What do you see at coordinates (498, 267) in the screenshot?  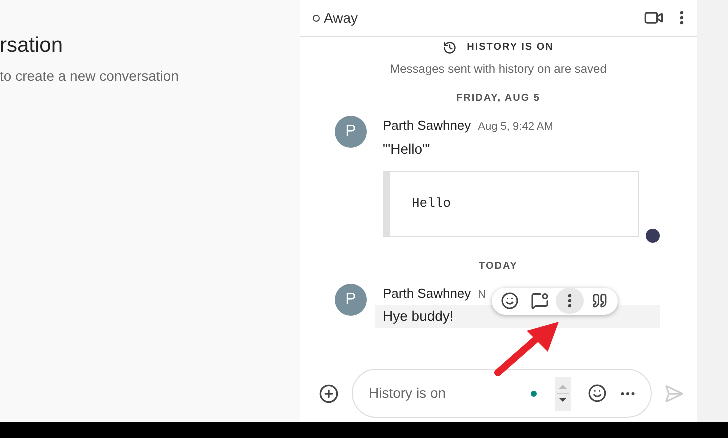 I see `date-divider: TODAY` at bounding box center [498, 267].